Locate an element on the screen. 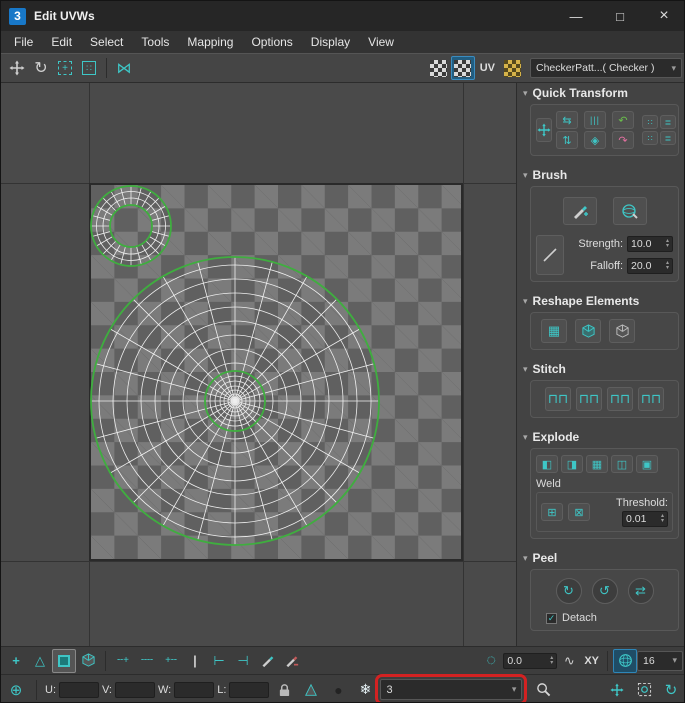 The height and width of the screenshot is (703, 685). polygon-mode-button is located at coordinates (64, 660).